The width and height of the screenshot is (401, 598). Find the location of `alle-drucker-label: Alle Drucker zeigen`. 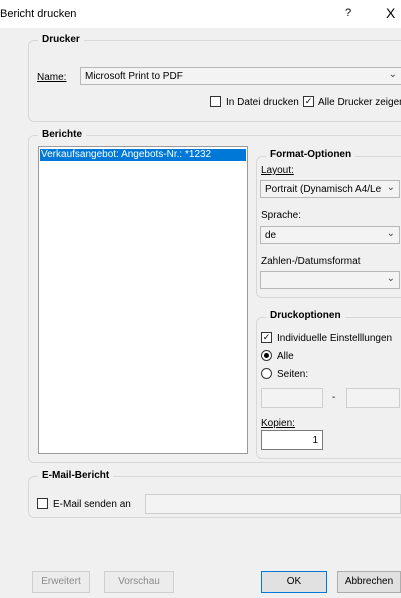

alle-drucker-label: Alle Drucker zeigen is located at coordinates (359, 102).